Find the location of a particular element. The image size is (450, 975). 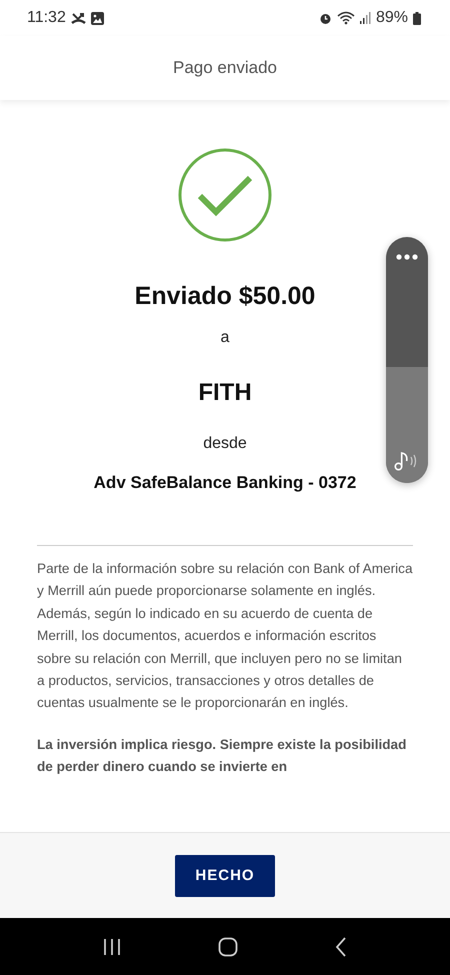

wifi-icon is located at coordinates (345, 18).